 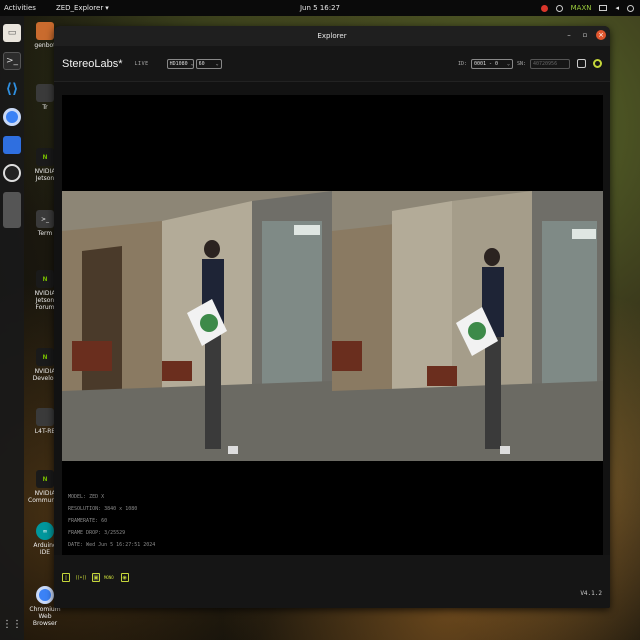 I want to click on maximize-icon: ▫, so click(x=585, y=35).